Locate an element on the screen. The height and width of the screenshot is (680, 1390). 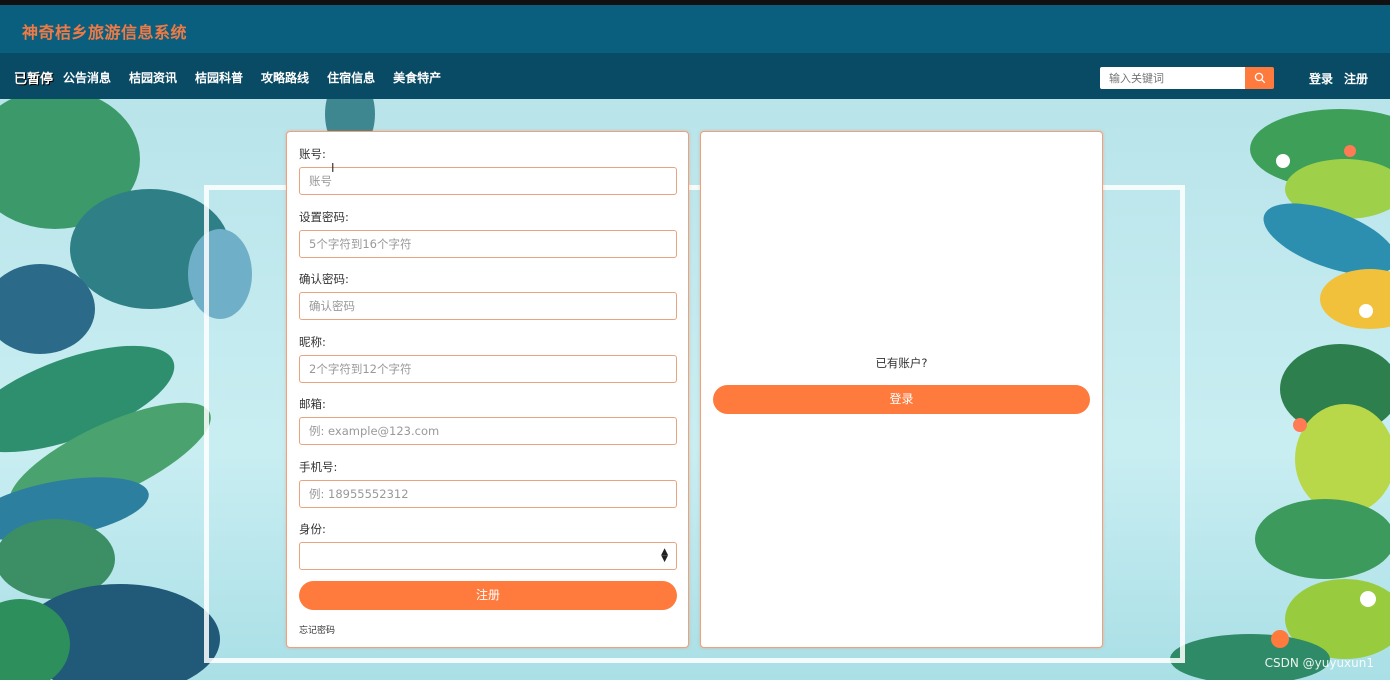
site-header: 神奇桔乡旅游信息系统 is located at coordinates (695, 29).